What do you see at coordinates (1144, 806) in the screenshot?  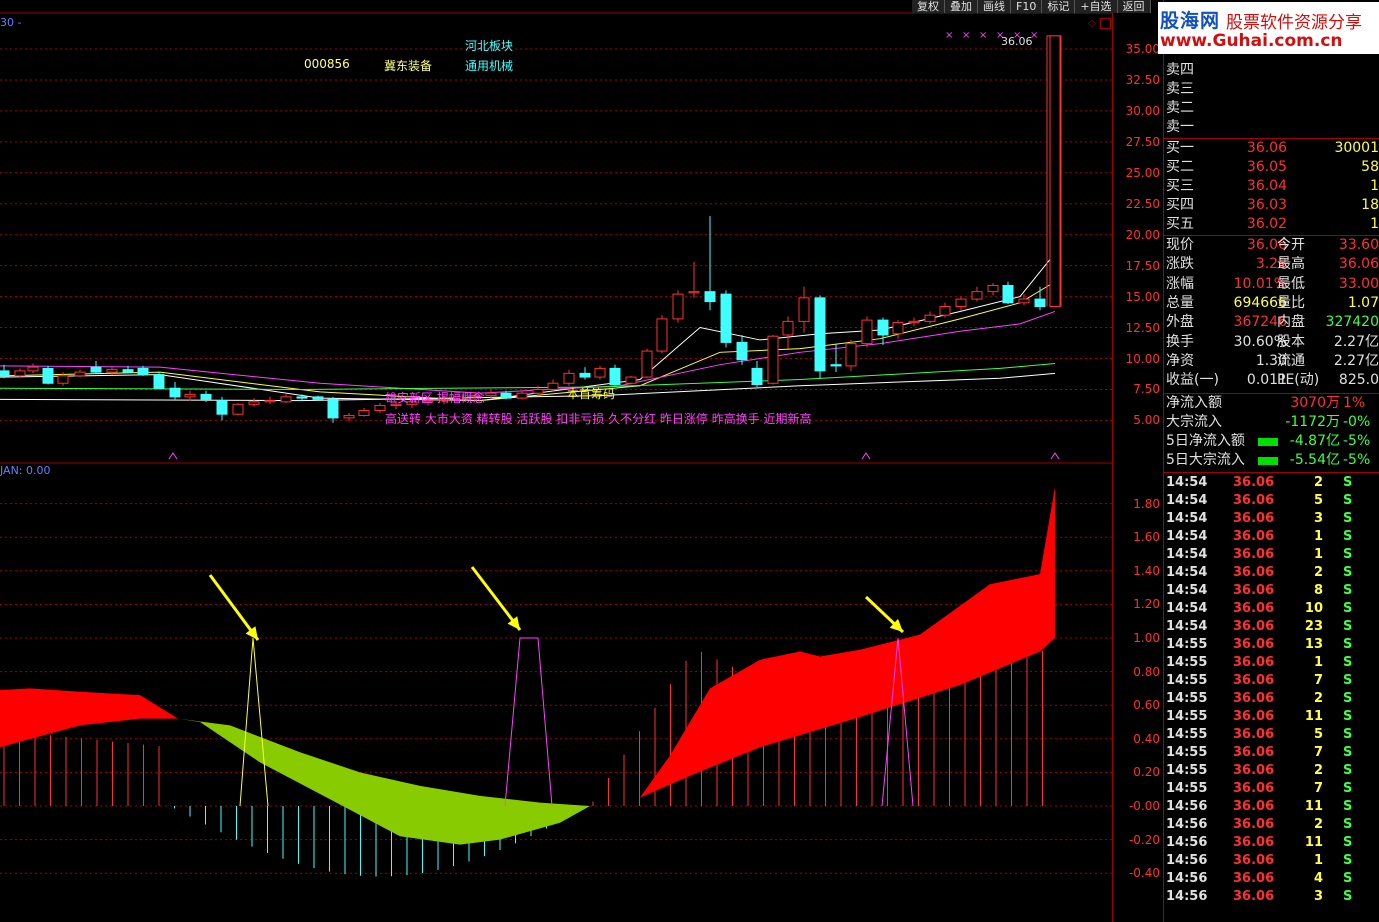 I see `indicator-tick-label: -0.00` at bounding box center [1144, 806].